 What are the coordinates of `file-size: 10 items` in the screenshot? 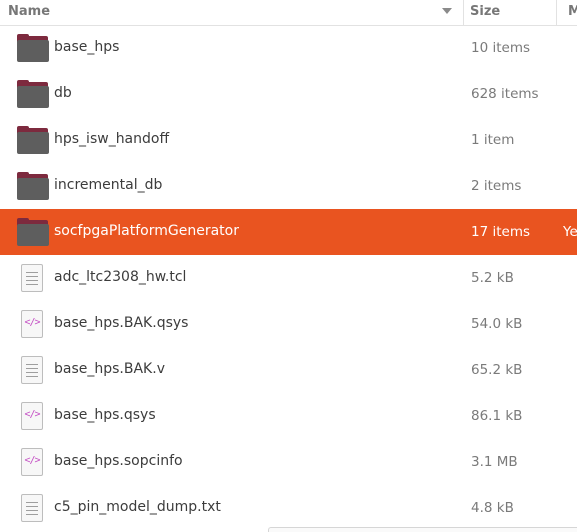 It's located at (501, 48).